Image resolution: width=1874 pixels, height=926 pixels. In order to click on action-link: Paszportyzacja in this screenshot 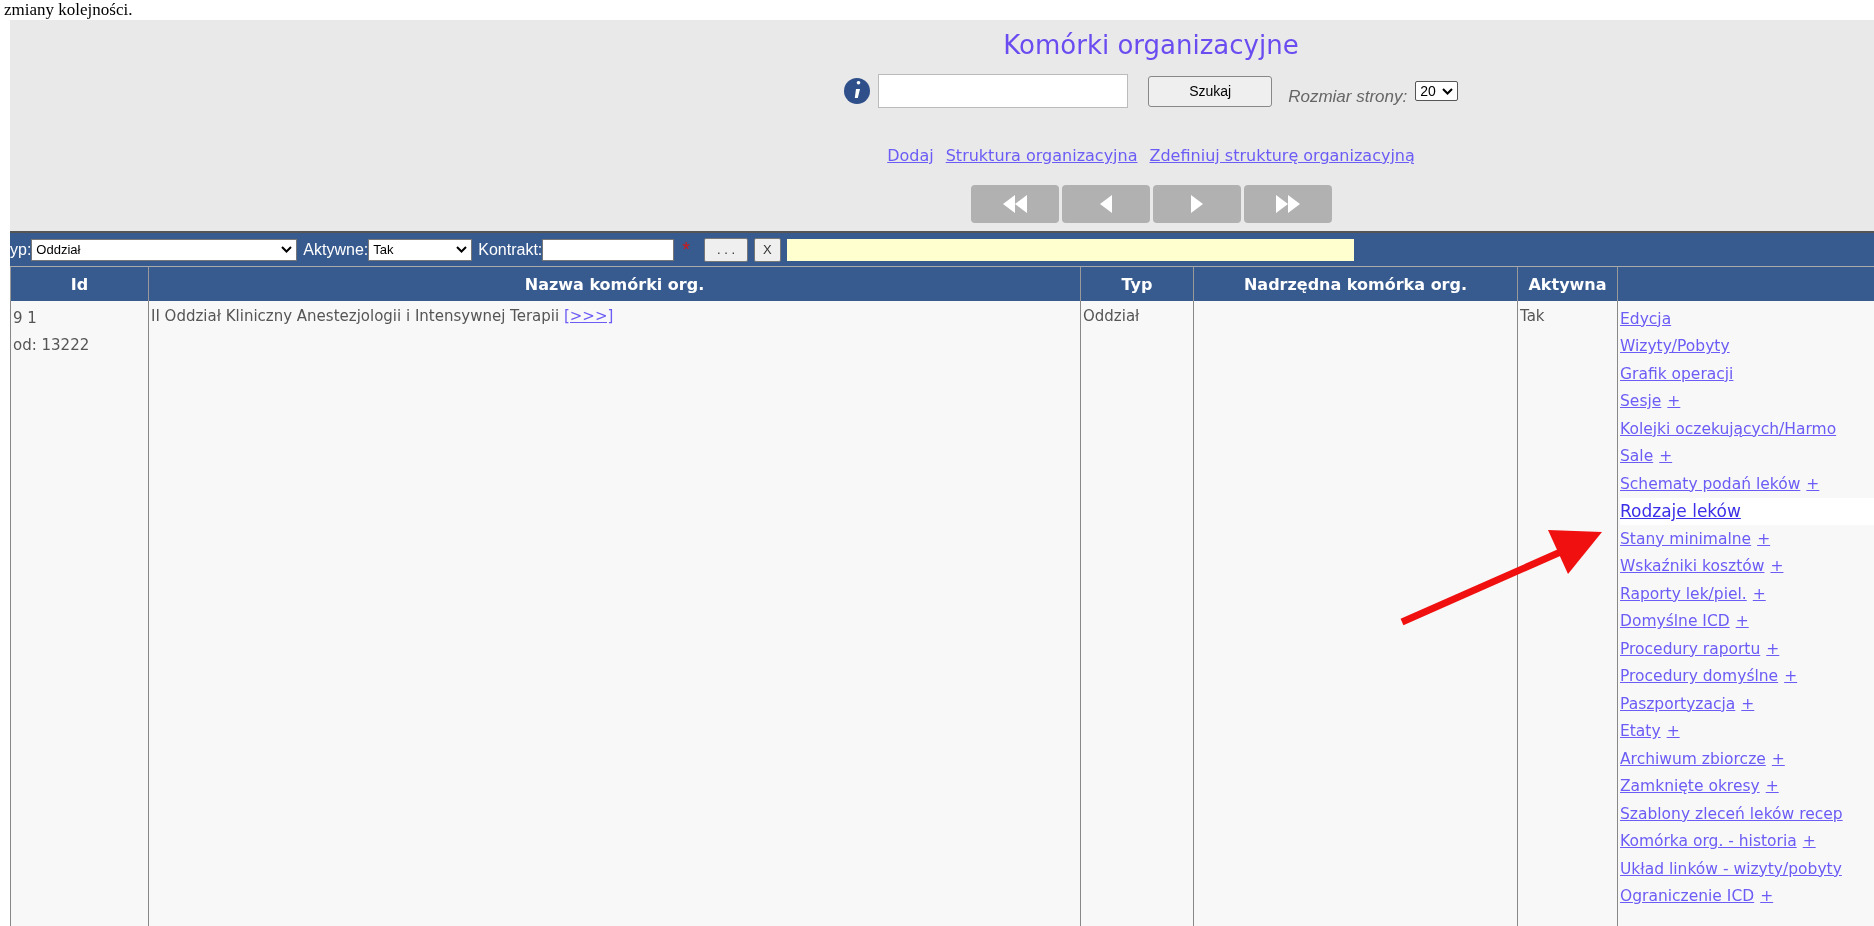, I will do `click(1678, 703)`.